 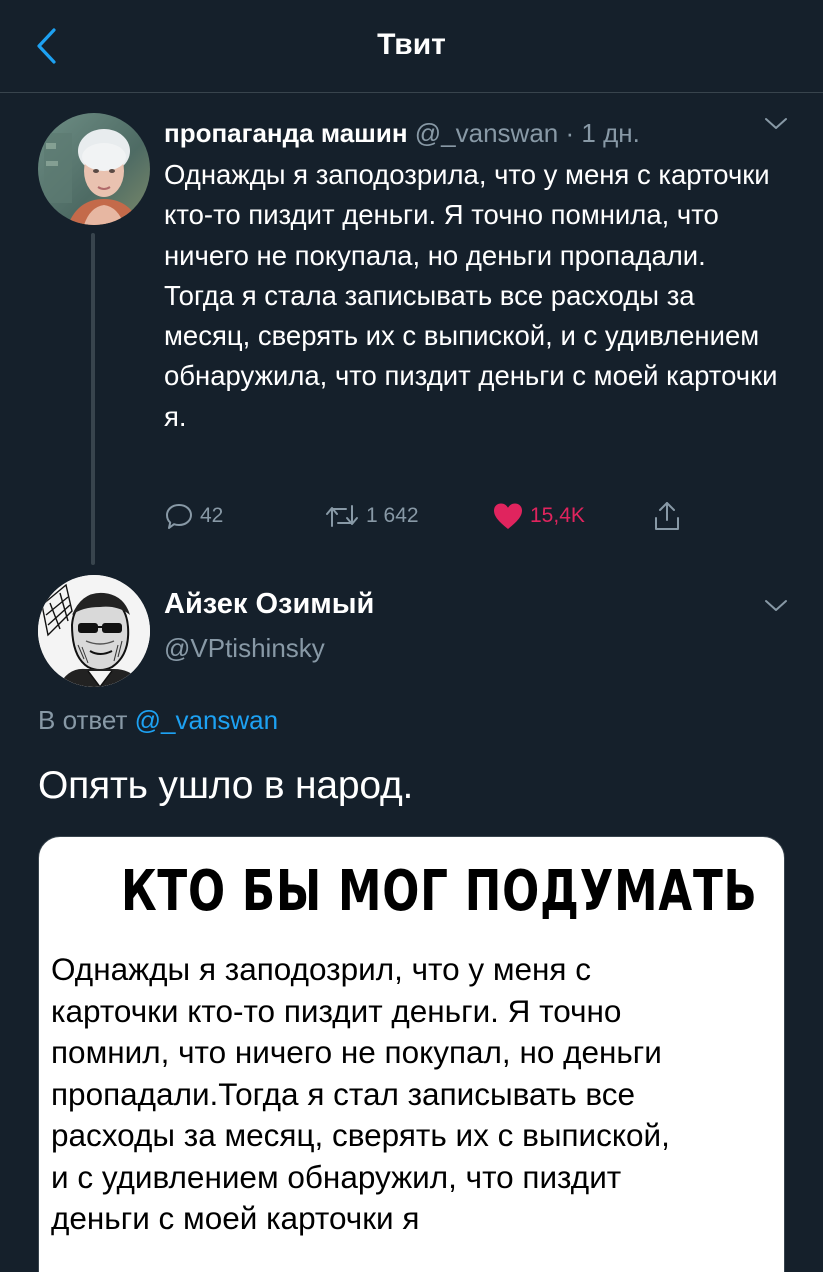 I want to click on meme-text-line: пропадали.Тогда я стал записывать все, so click(x=343, y=1093).